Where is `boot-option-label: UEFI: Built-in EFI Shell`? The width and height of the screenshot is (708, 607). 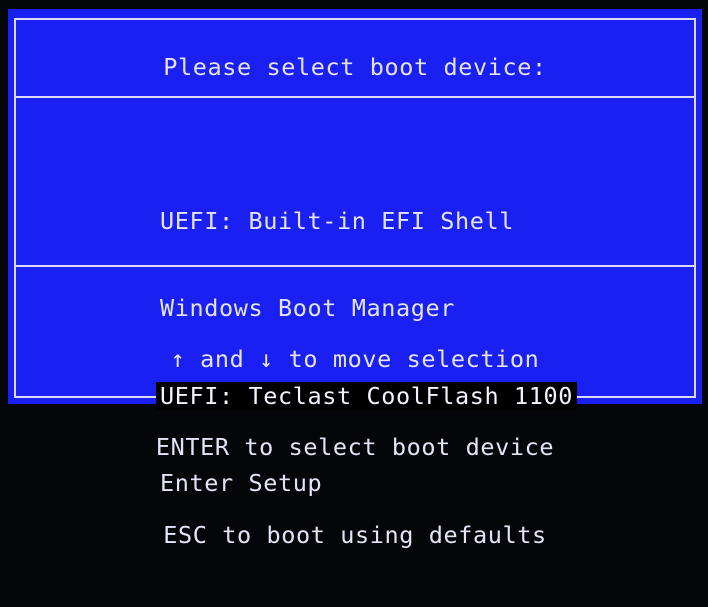
boot-option-label: UEFI: Built-in EFI Shell is located at coordinates (337, 220).